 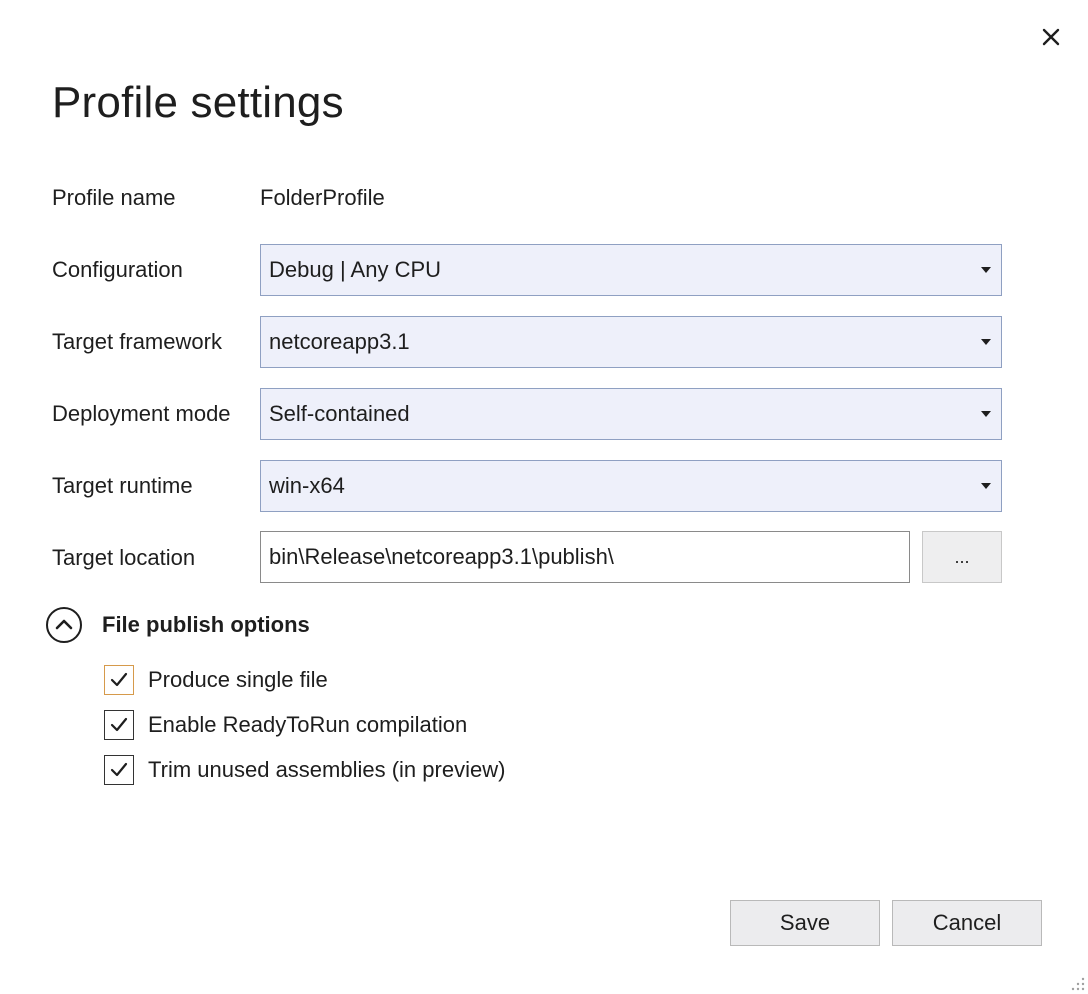 What do you see at coordinates (339, 341) in the screenshot?
I see `target-framework-value: netcoreapp3.1` at bounding box center [339, 341].